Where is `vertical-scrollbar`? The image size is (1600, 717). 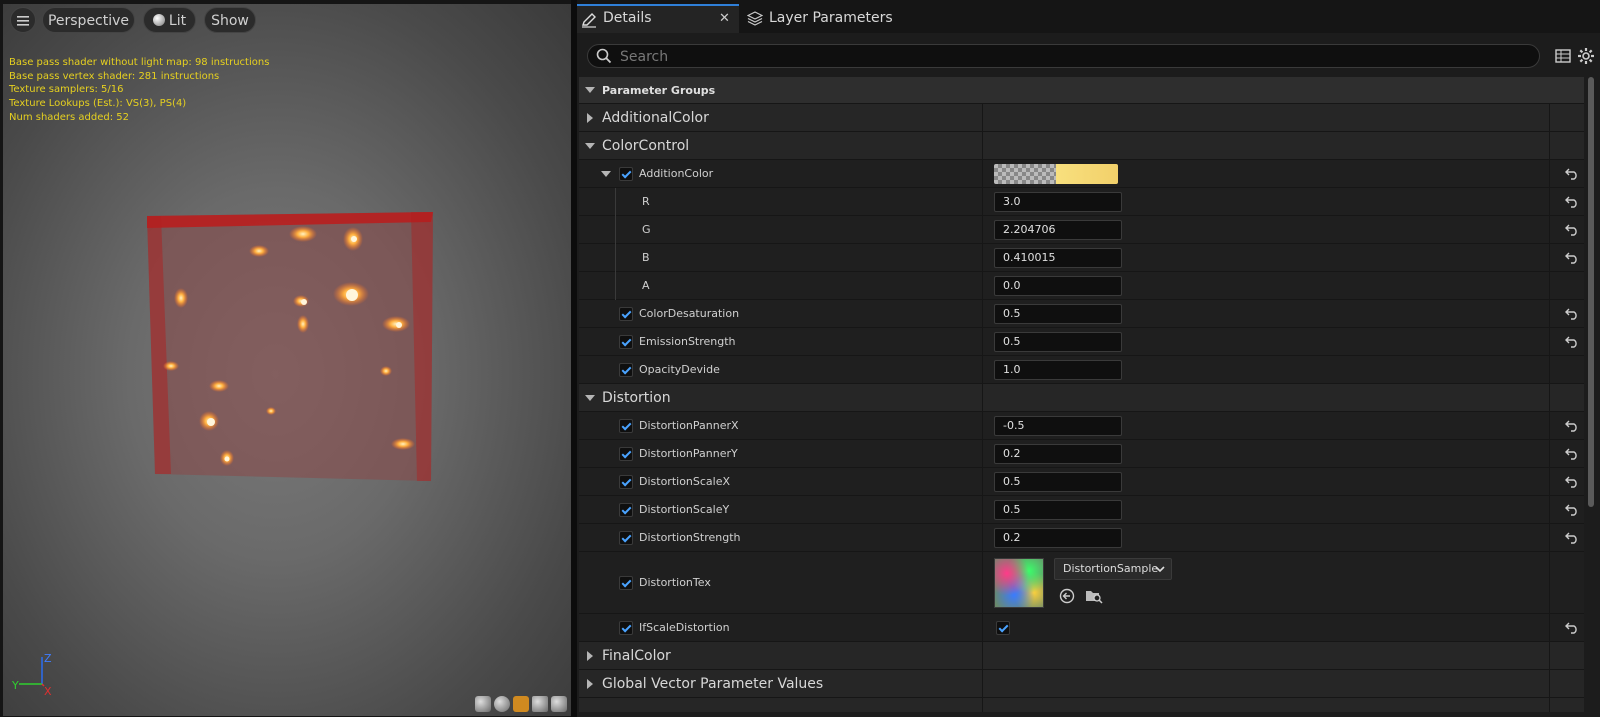
vertical-scrollbar is located at coordinates (1591, 292).